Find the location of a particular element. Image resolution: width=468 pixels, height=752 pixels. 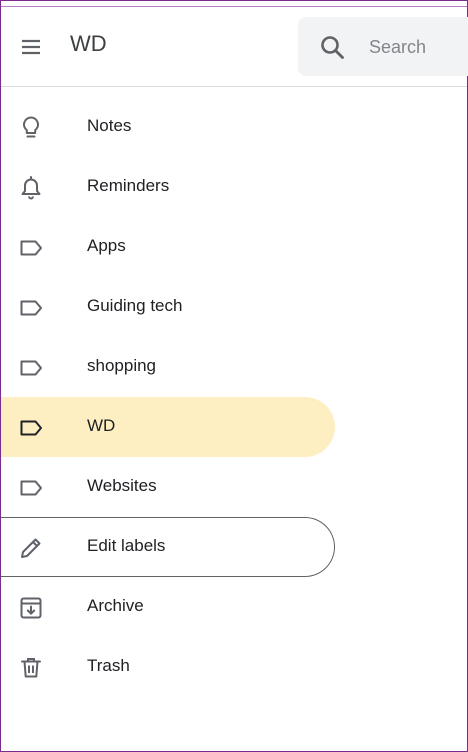

sidebar-item-label: Trash is located at coordinates (108, 665).